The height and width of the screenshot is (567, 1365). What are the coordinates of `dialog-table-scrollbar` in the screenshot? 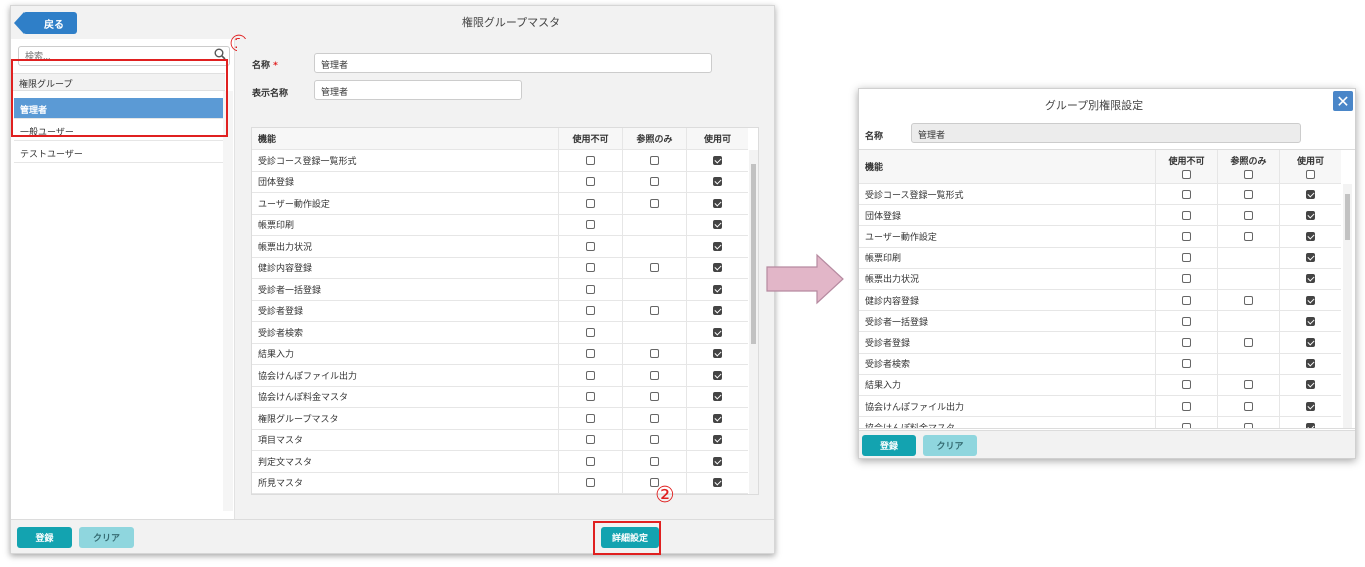 It's located at (1347, 306).